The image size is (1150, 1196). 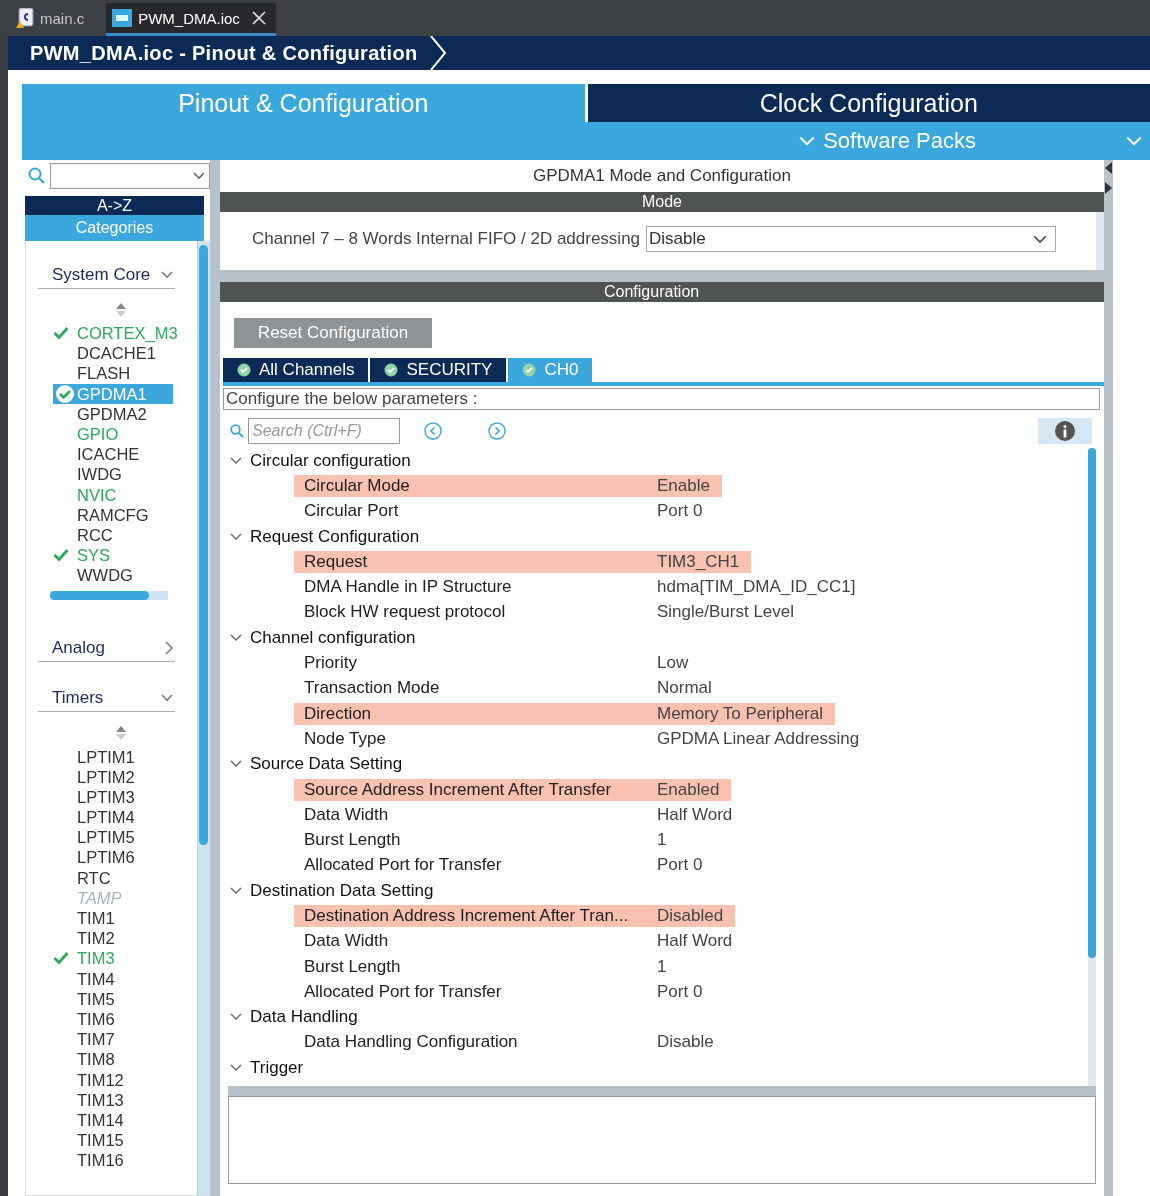 What do you see at coordinates (333, 637) in the screenshot?
I see `group-label: Channel configuration` at bounding box center [333, 637].